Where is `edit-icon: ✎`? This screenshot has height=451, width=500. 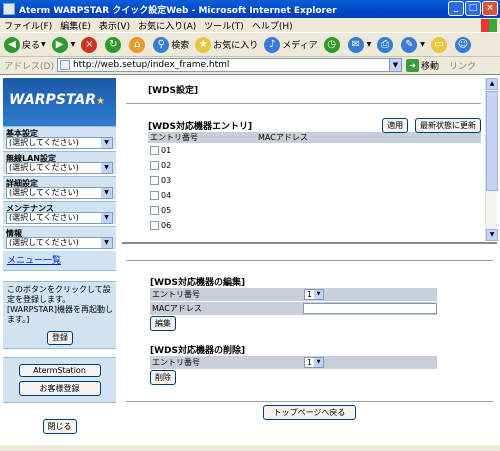 edit-icon: ✎ is located at coordinates (409, 44).